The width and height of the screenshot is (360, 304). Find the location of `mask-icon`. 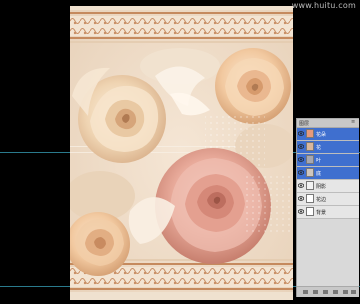

mask-icon is located at coordinates (325, 292).